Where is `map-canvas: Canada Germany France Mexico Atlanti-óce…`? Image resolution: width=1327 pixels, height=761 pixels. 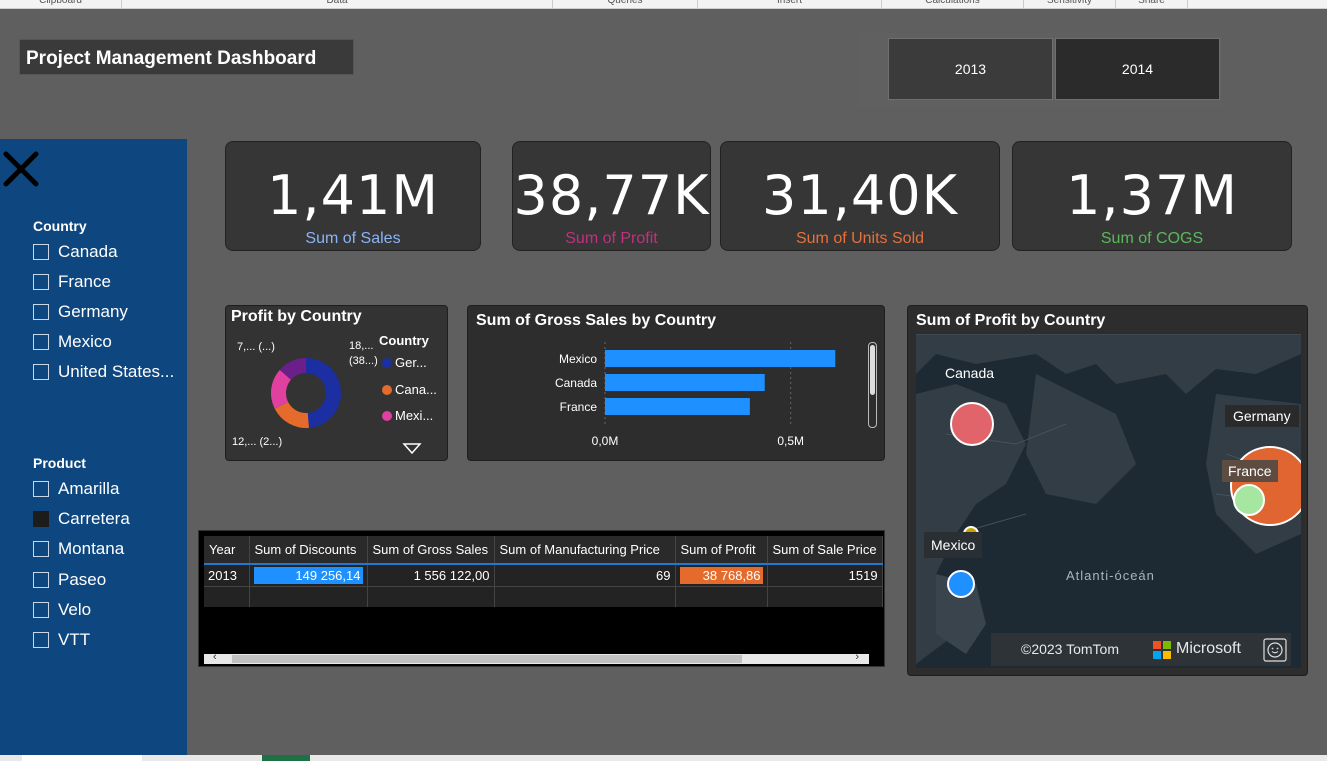 map-canvas: Canada Germany France Mexico Atlanti-óce… is located at coordinates (1108, 501).